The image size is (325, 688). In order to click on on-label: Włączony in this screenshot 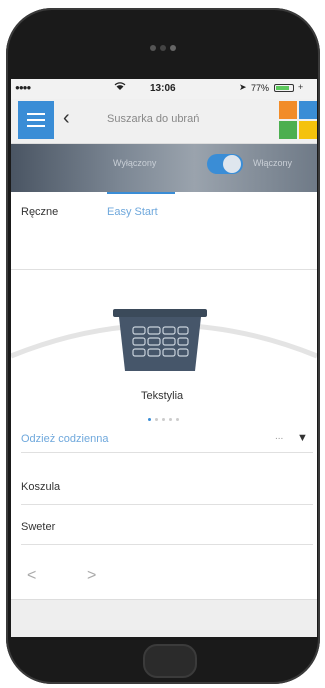, I will do `click(273, 163)`.